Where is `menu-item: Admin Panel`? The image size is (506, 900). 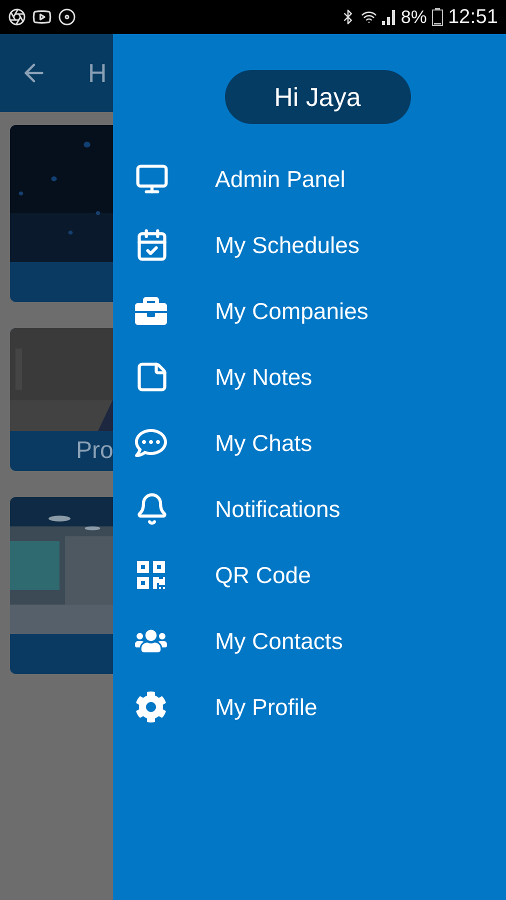
menu-item: Admin Panel is located at coordinates (309, 179).